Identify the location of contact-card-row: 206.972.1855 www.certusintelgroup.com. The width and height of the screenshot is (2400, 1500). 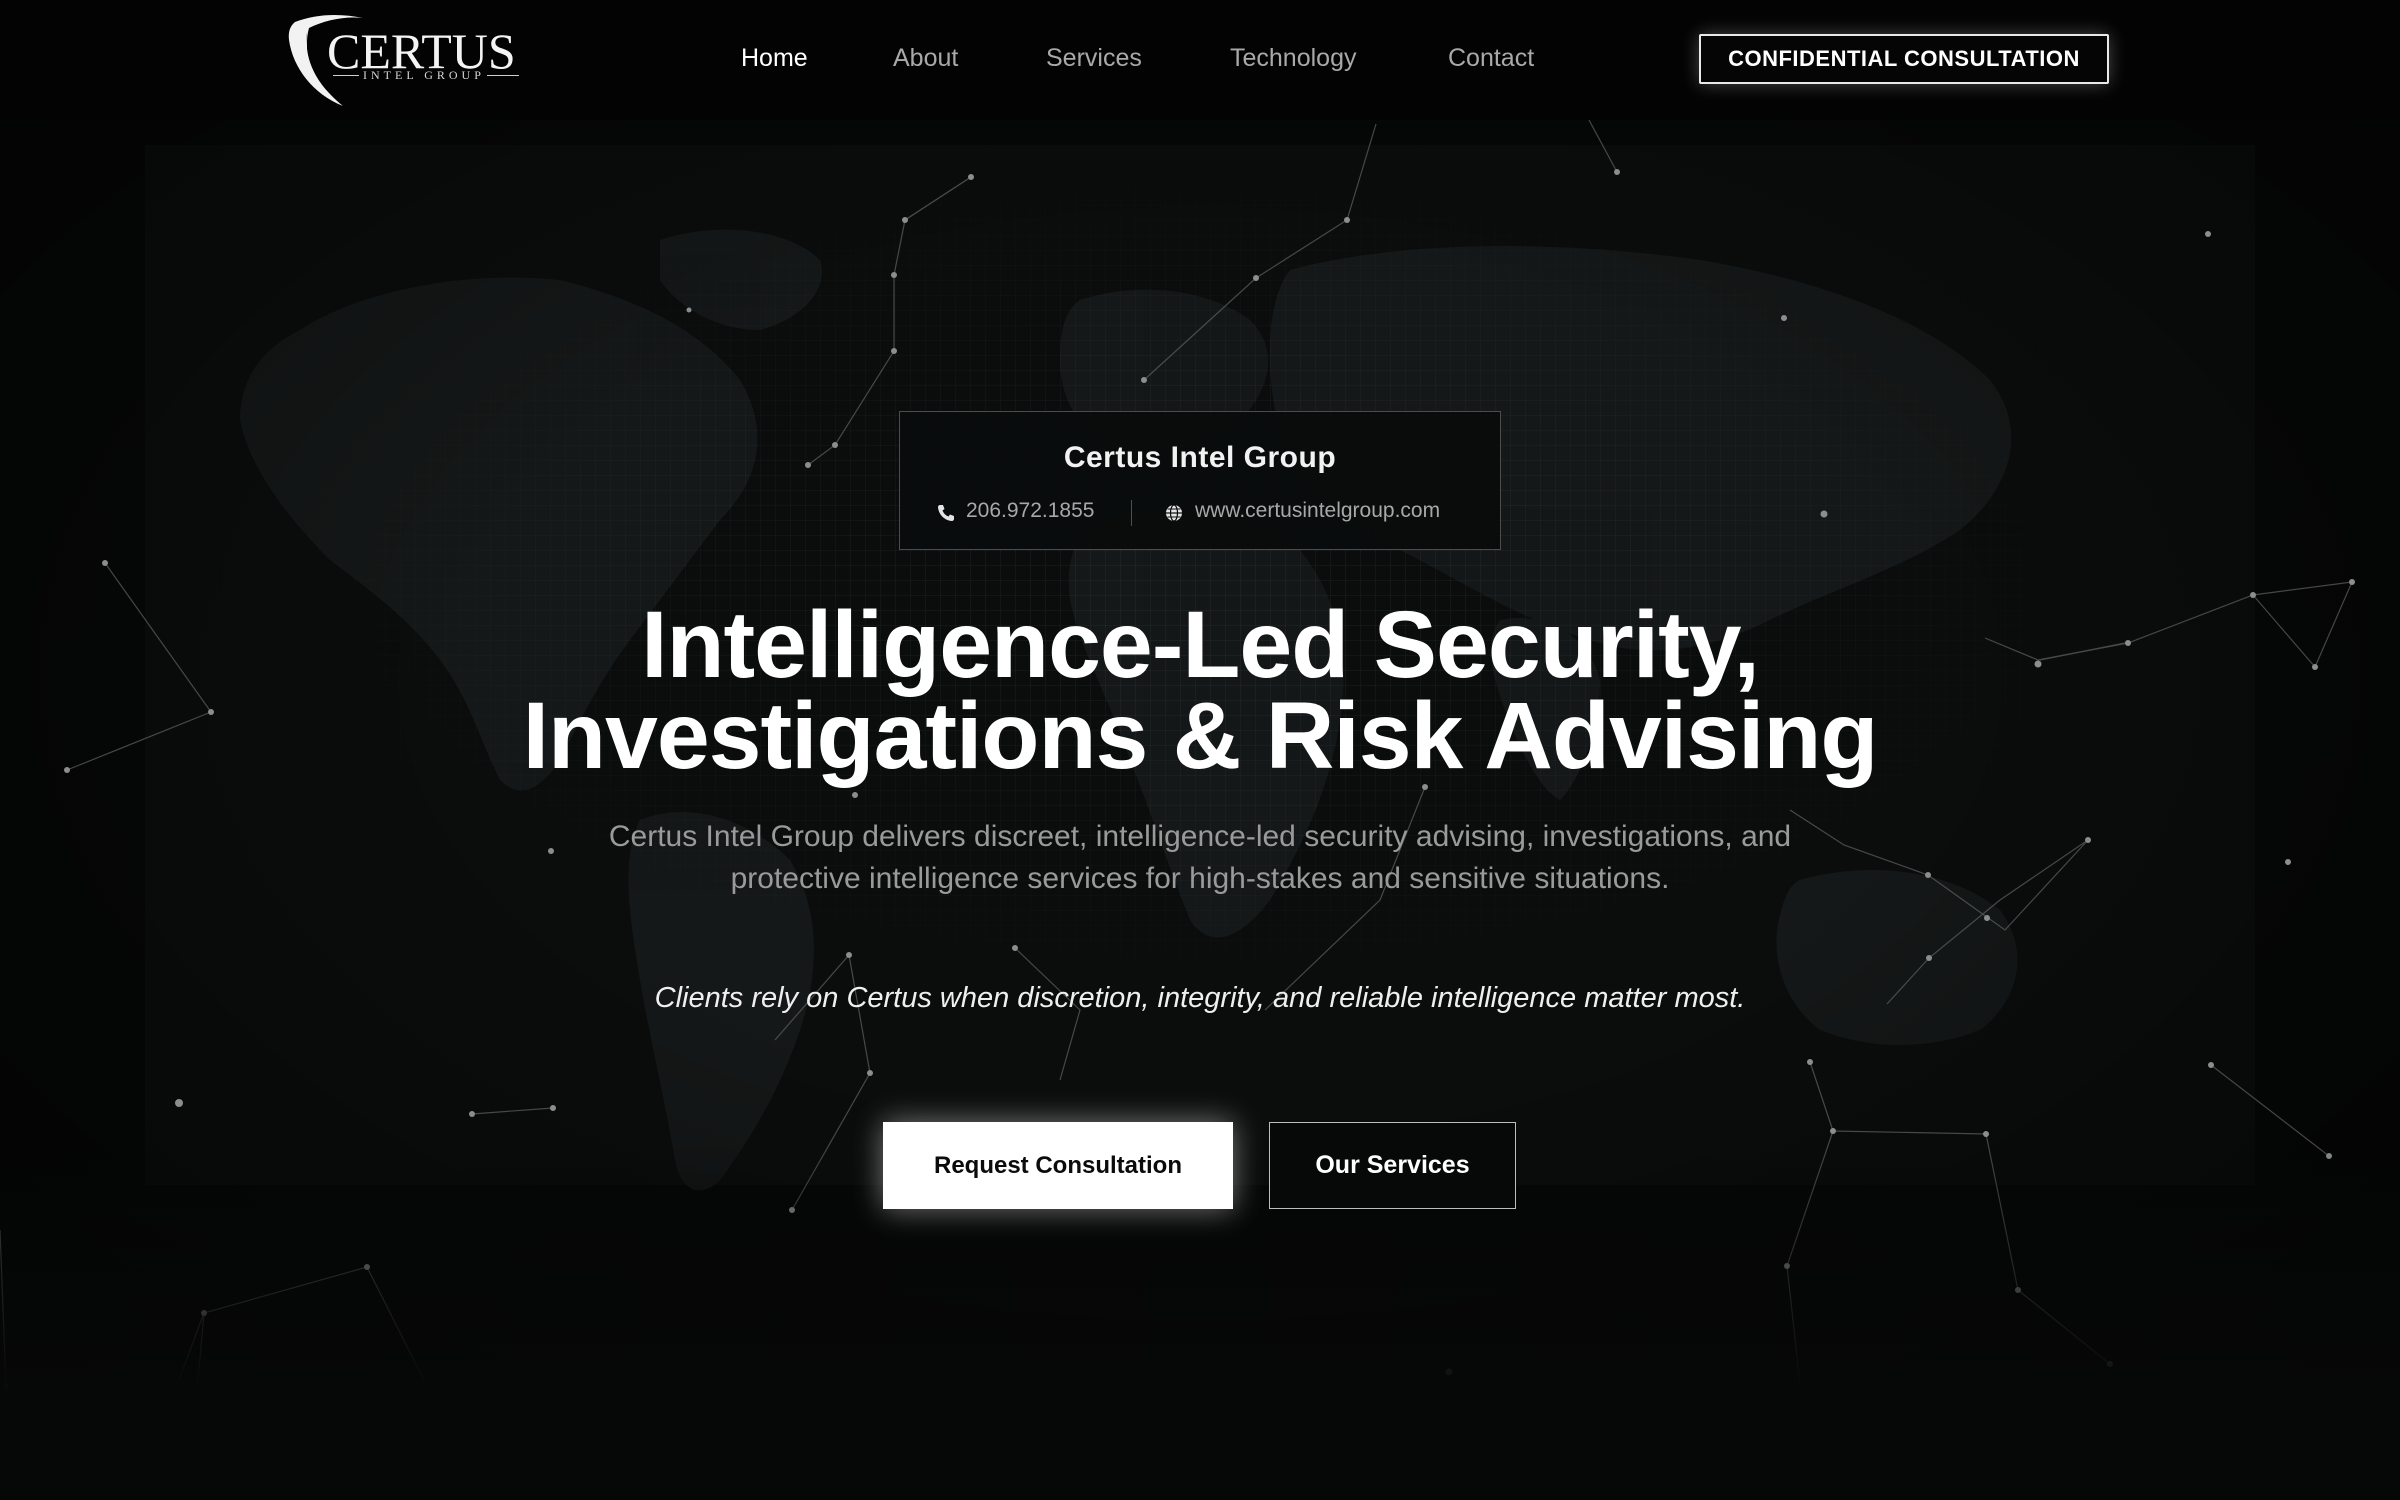
(1200, 514).